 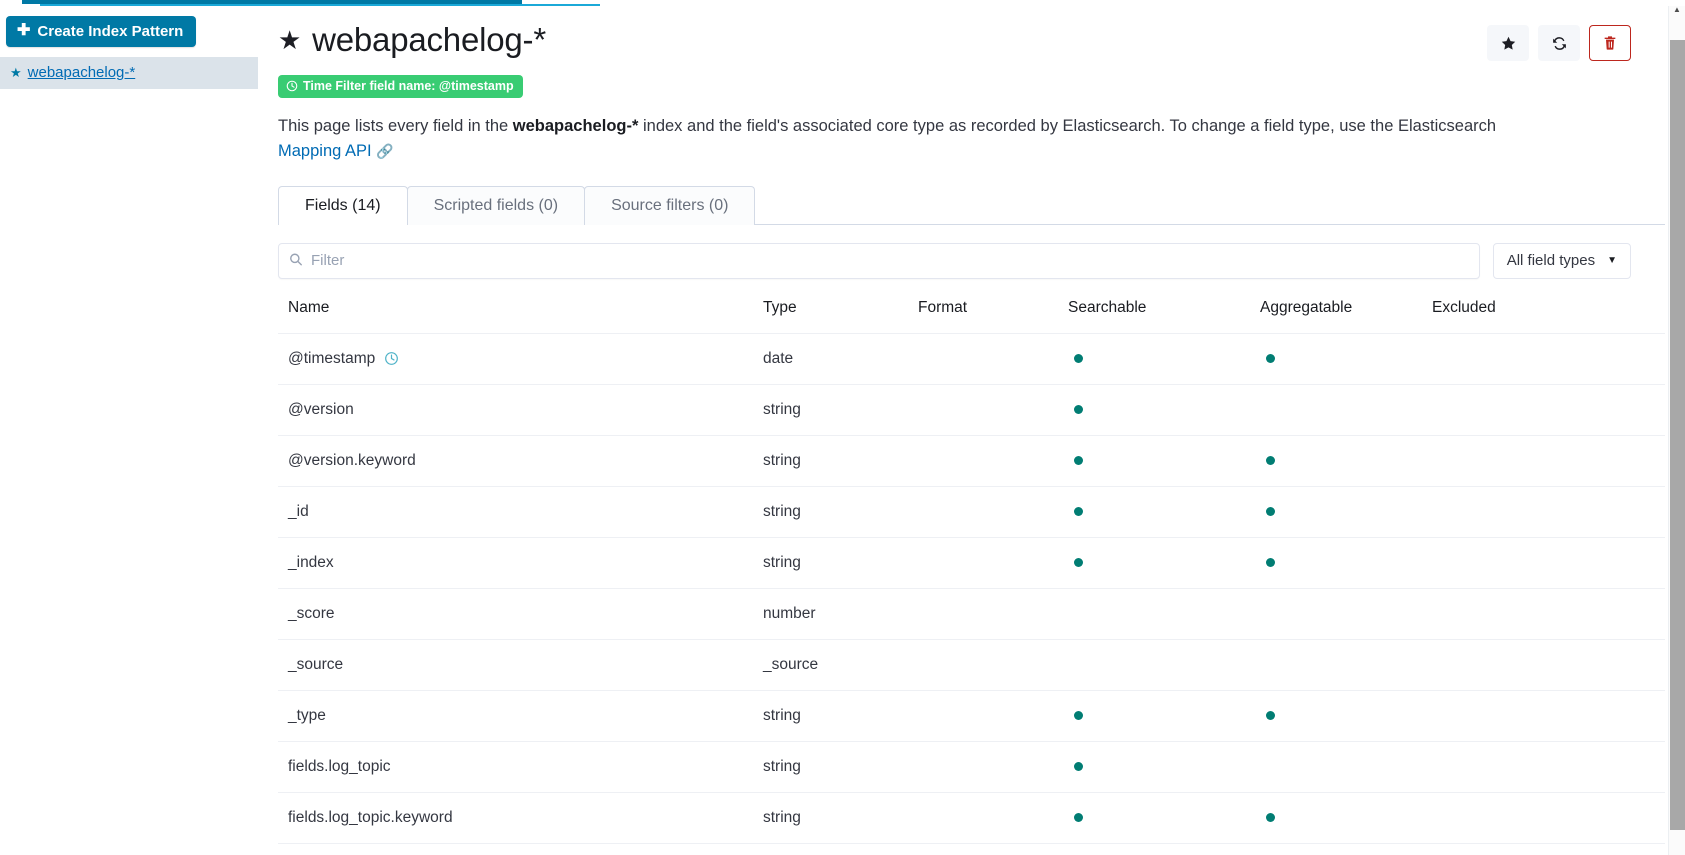 I want to click on field-name-text: fields.log_topic.keyword, so click(x=370, y=817).